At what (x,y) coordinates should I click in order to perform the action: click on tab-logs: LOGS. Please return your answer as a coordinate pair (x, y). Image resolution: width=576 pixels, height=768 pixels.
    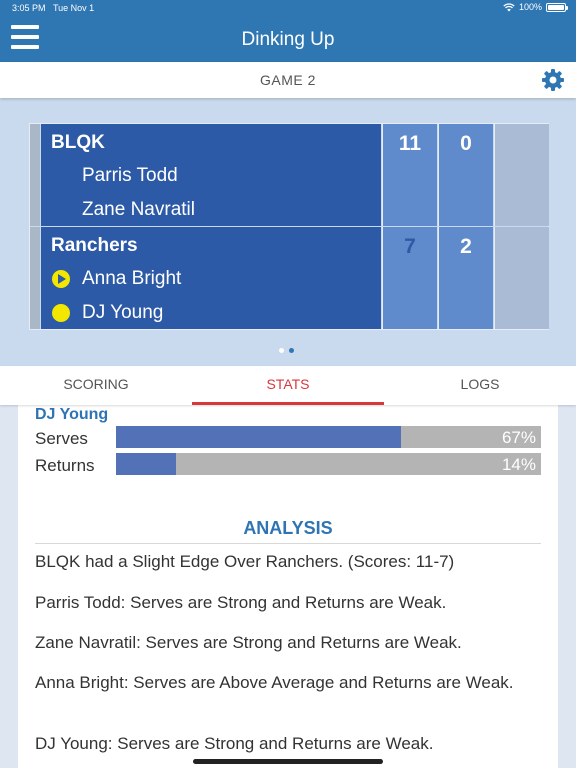
    Looking at the image, I should click on (480, 385).